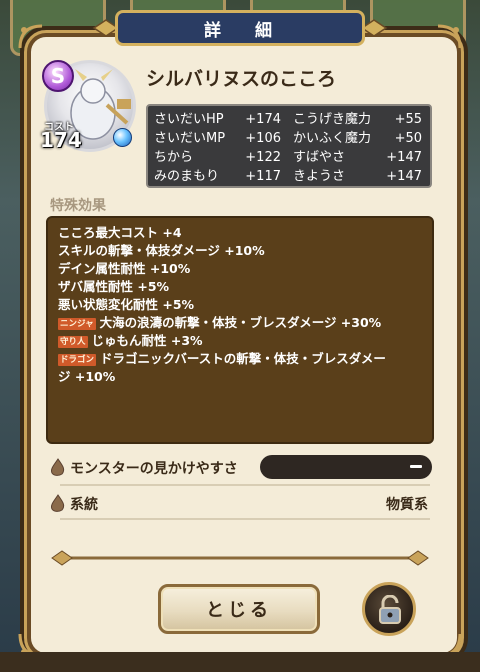  I want to click on rank-badge: S, so click(58, 76).